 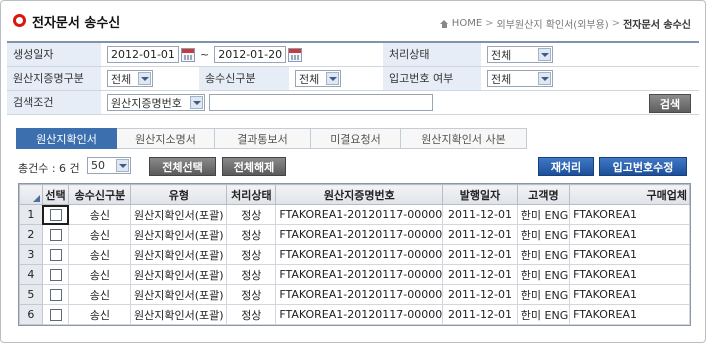 I want to click on breadcrumb-home: HOME, so click(x=467, y=23).